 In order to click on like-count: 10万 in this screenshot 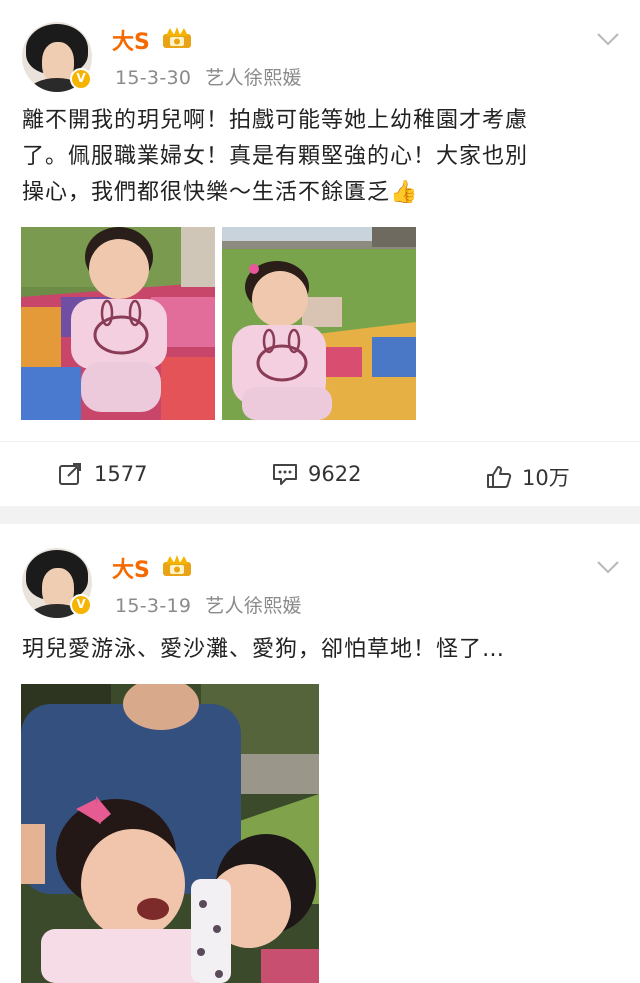, I will do `click(546, 478)`.